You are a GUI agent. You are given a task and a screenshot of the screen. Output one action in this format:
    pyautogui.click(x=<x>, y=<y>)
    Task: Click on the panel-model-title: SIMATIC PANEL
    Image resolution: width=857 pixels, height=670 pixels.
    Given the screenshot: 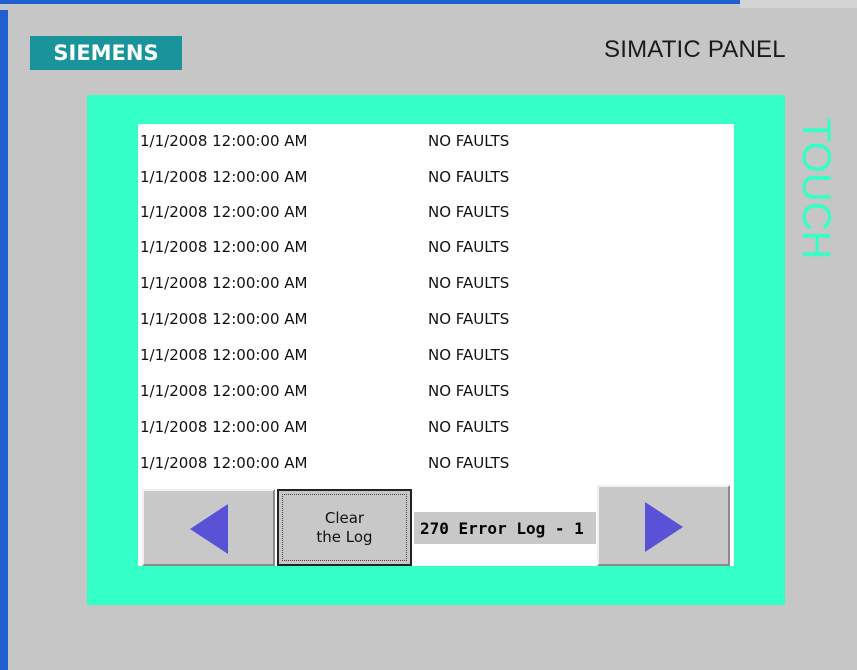 What is the action you would take?
    pyautogui.click(x=695, y=49)
    